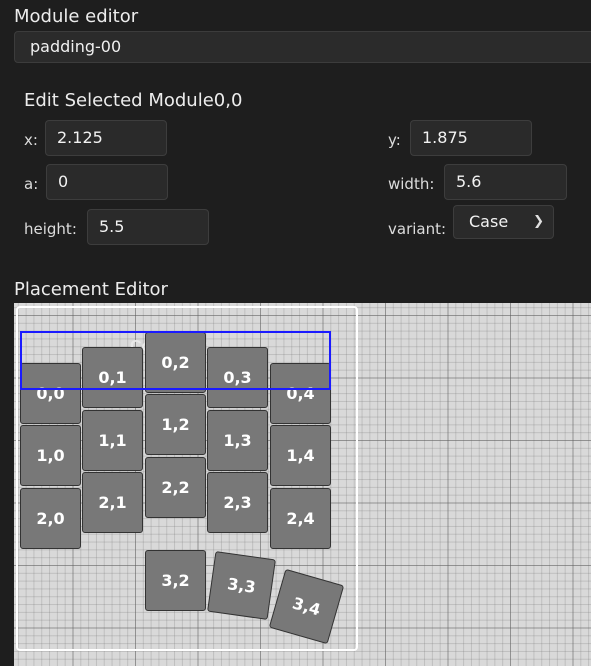 This screenshot has width=591, height=666. I want to click on key-3-2: 3,2, so click(175, 580).